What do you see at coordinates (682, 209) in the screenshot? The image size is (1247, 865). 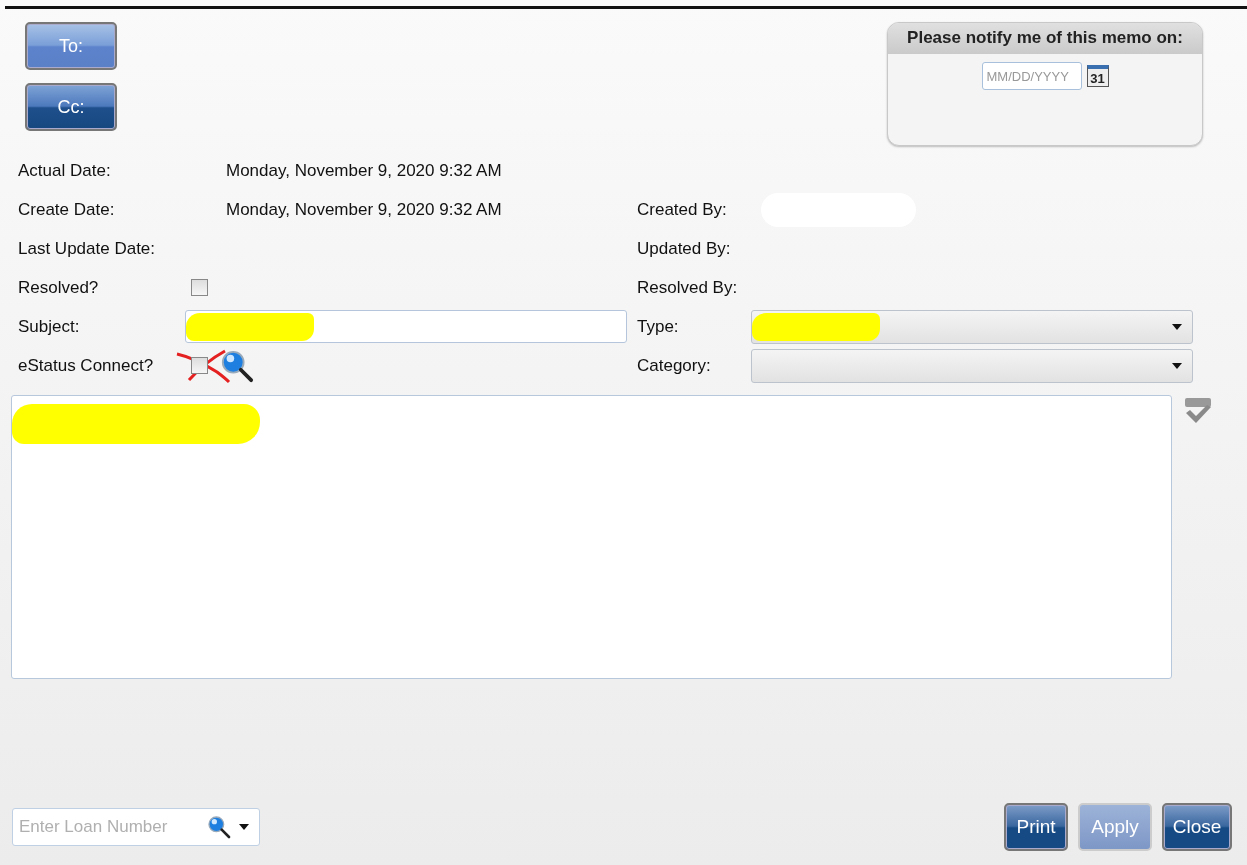 I see `field-label: Created By:` at bounding box center [682, 209].